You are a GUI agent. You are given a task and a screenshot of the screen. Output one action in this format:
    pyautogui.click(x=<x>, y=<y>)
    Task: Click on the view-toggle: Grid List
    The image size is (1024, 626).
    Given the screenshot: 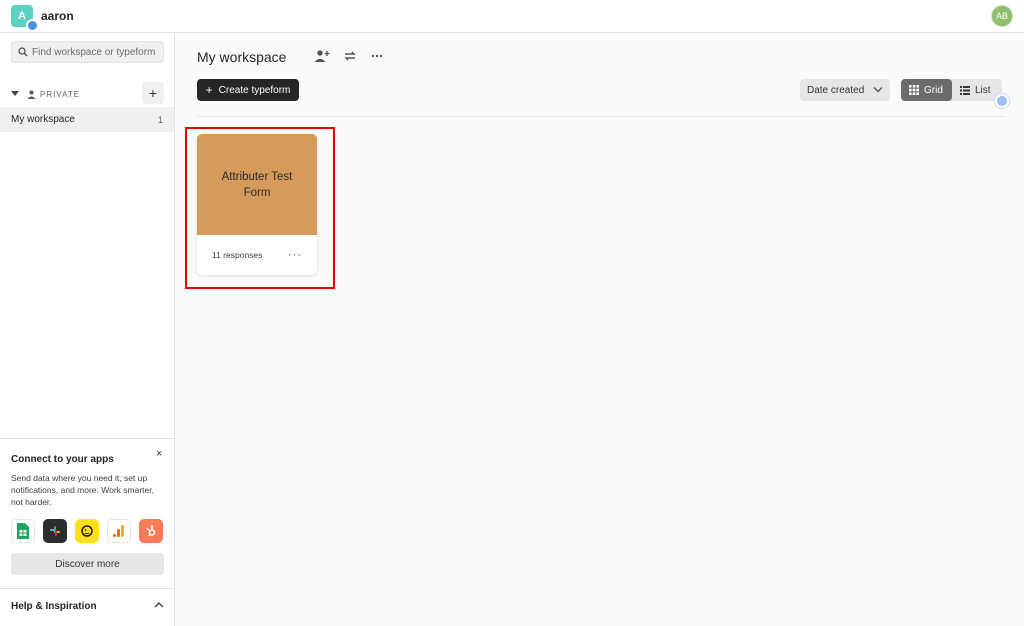 What is the action you would take?
    pyautogui.click(x=951, y=90)
    